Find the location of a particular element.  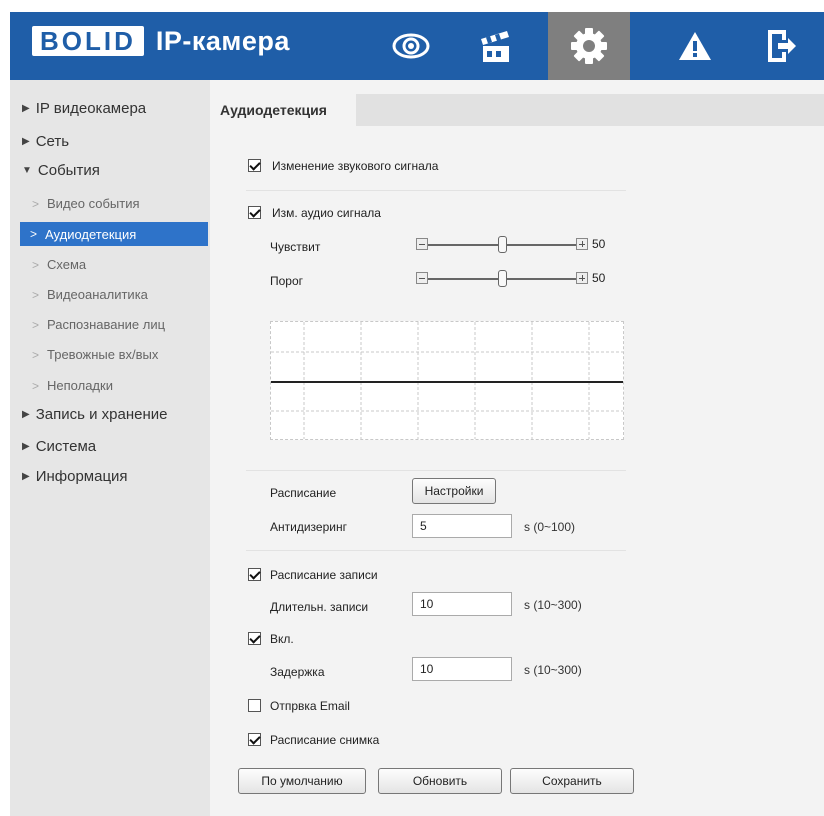

logo: BOLID IP-камера is located at coordinates (161, 41).